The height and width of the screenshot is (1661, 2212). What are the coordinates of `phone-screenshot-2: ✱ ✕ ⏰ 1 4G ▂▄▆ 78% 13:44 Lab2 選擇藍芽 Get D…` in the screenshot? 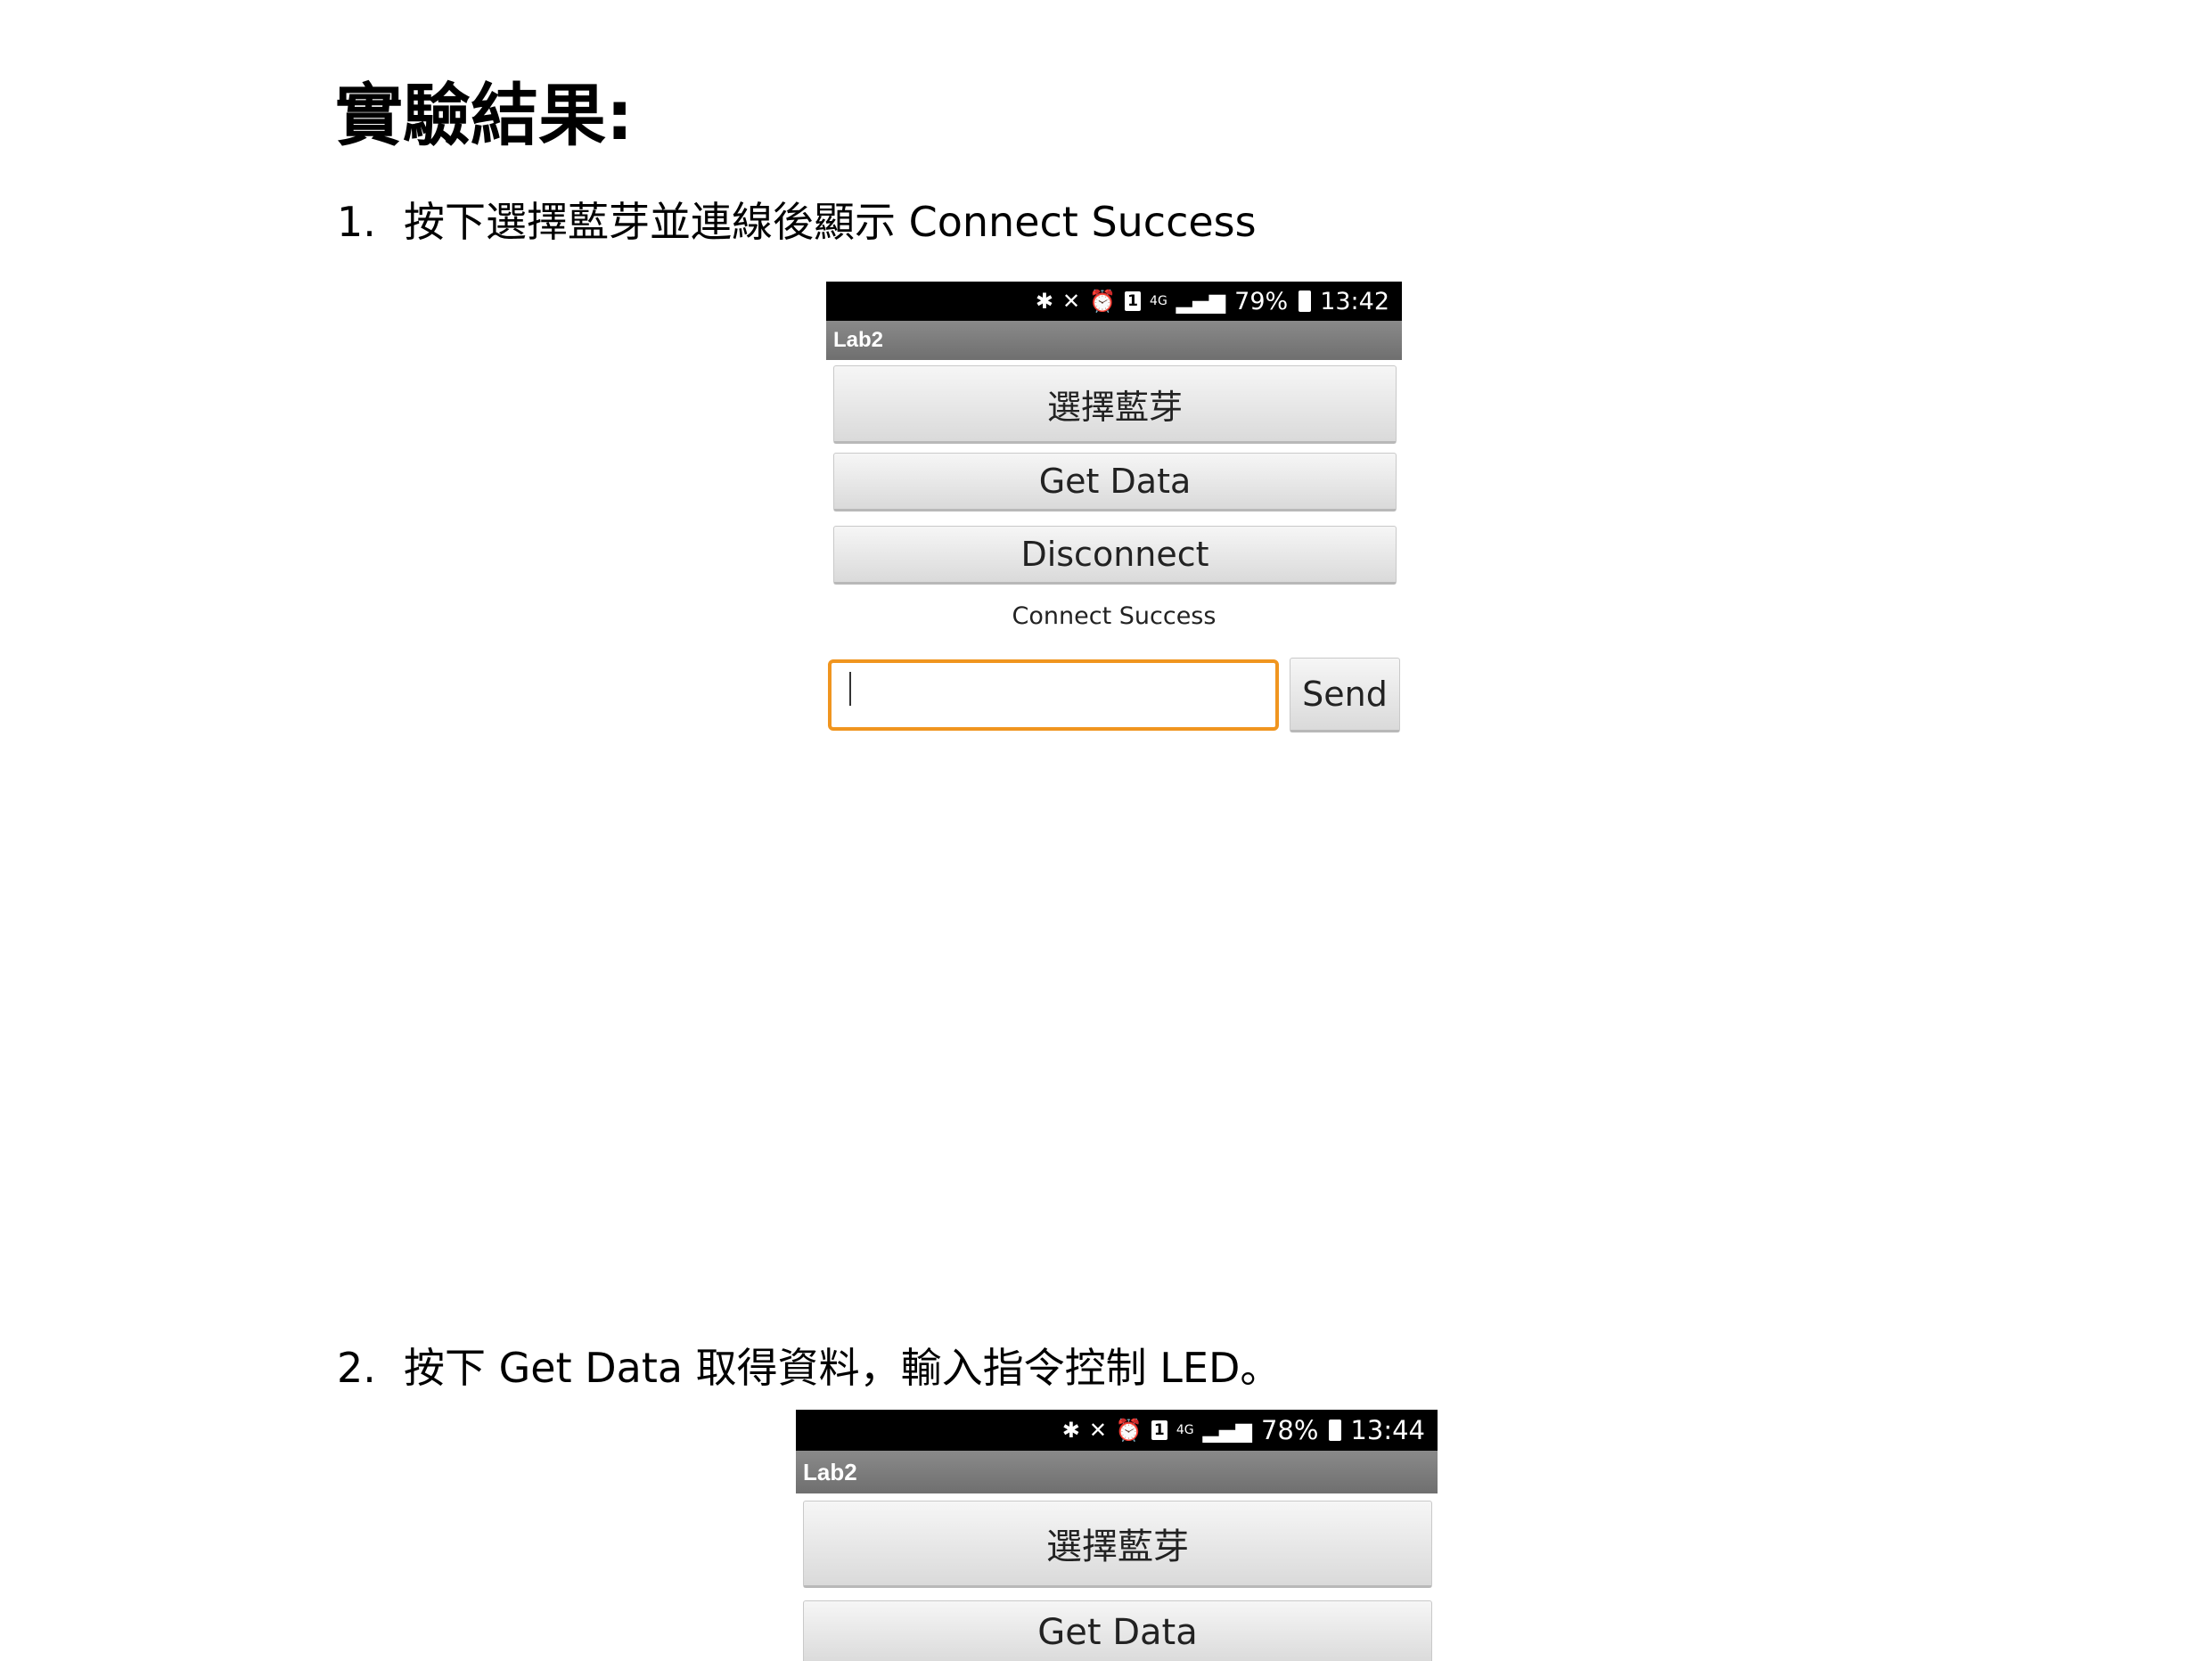 It's located at (1117, 1535).